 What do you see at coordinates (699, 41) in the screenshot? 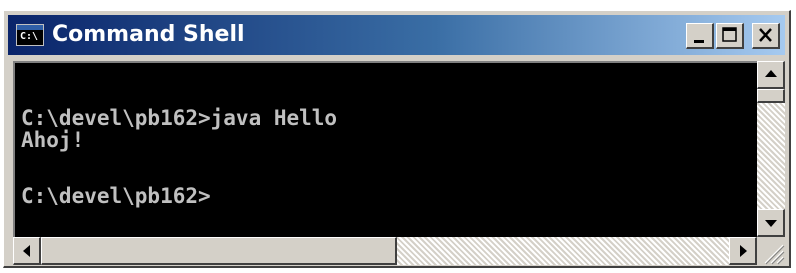
I see `minimize-icon` at bounding box center [699, 41].